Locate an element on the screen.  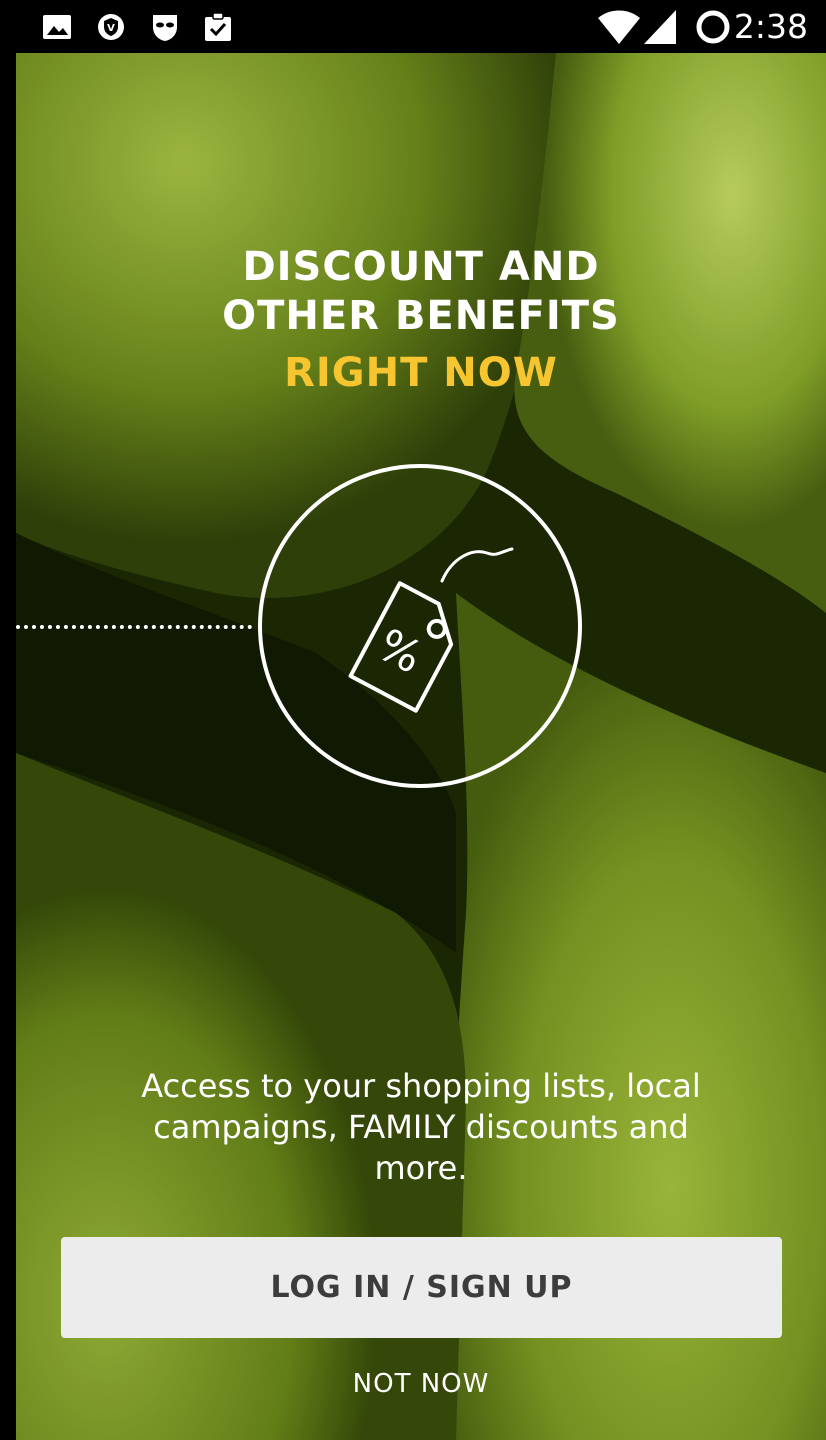
headline-line-1: DISCOUNT AND is located at coordinates (421, 267).